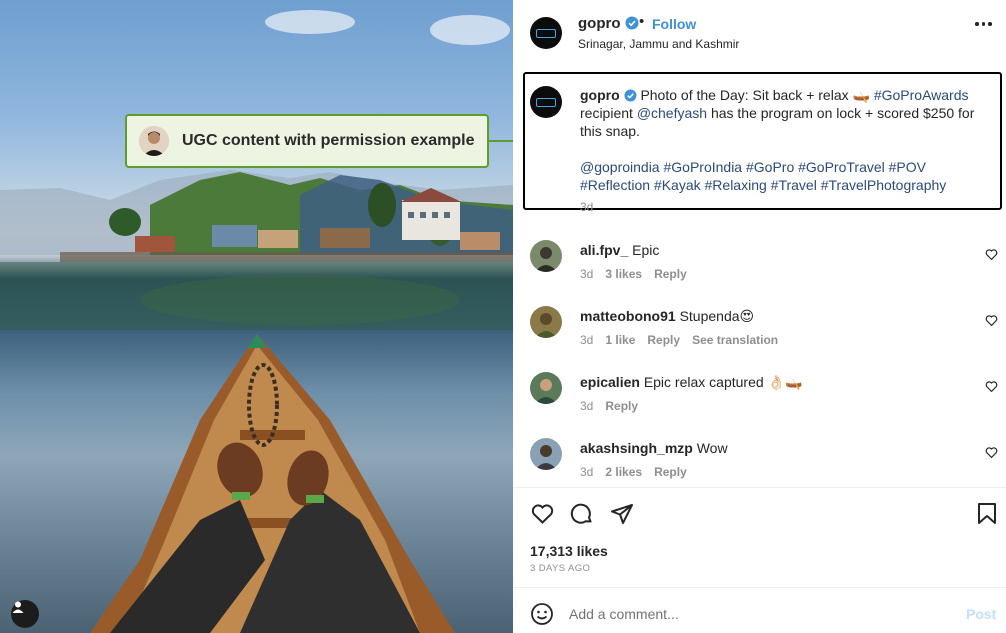 The width and height of the screenshot is (1006, 633). Describe the element at coordinates (636, 448) in the screenshot. I see `comment-username: akashsingh_mzp` at that location.